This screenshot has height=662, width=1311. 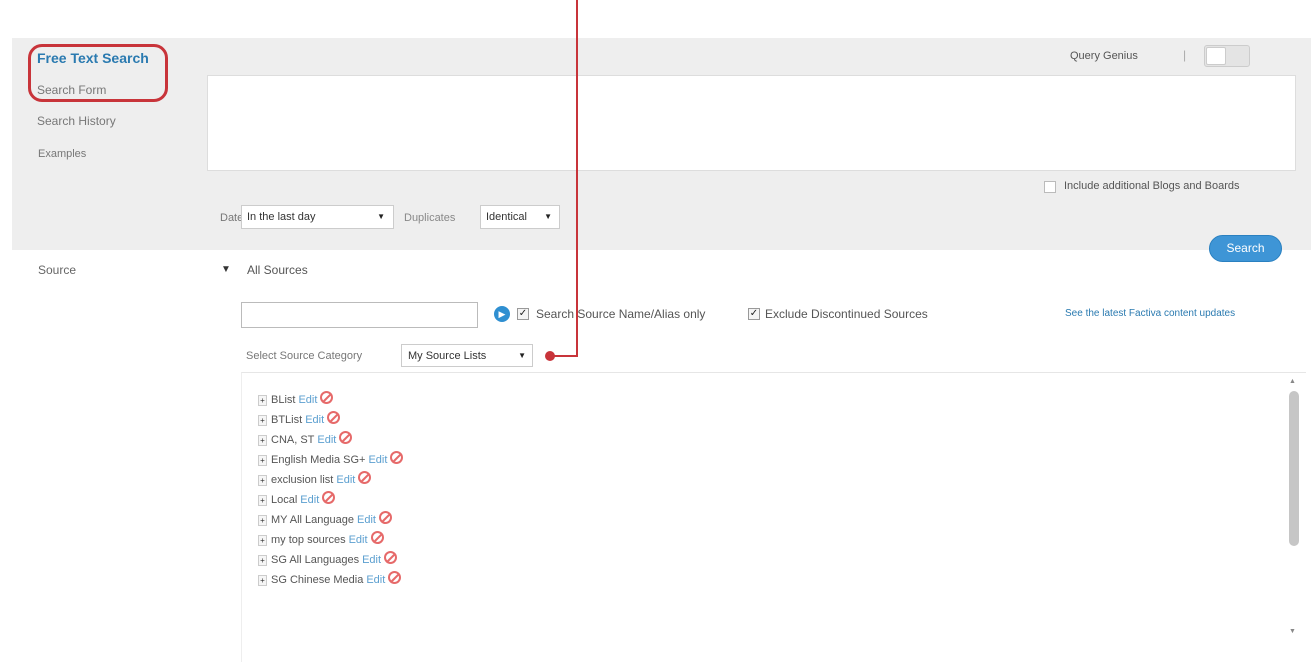 What do you see at coordinates (577, 178) in the screenshot?
I see `annotation-callout-line` at bounding box center [577, 178].